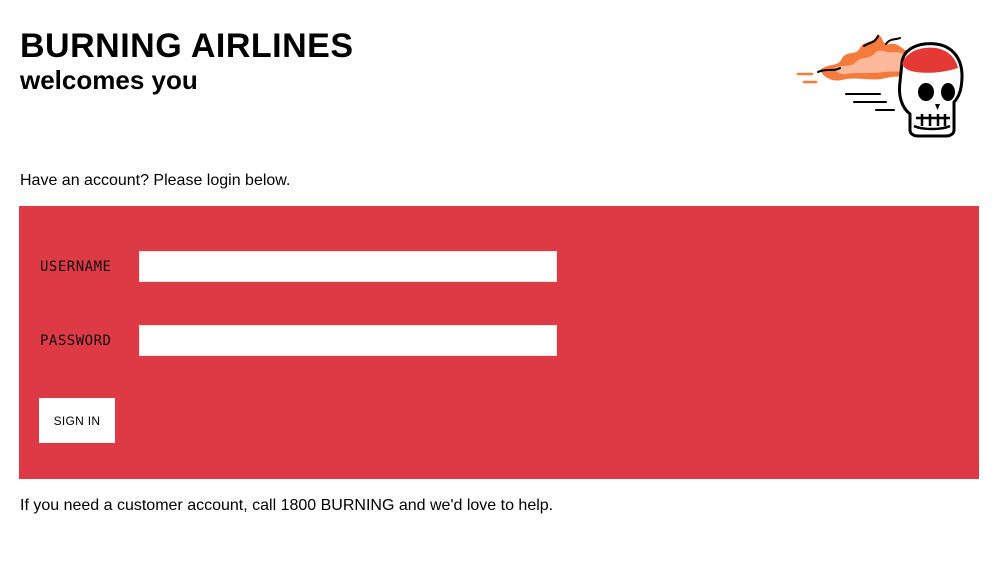 This screenshot has width=1000, height=567. Describe the element at coordinates (348, 340) in the screenshot. I see `password-input` at that location.